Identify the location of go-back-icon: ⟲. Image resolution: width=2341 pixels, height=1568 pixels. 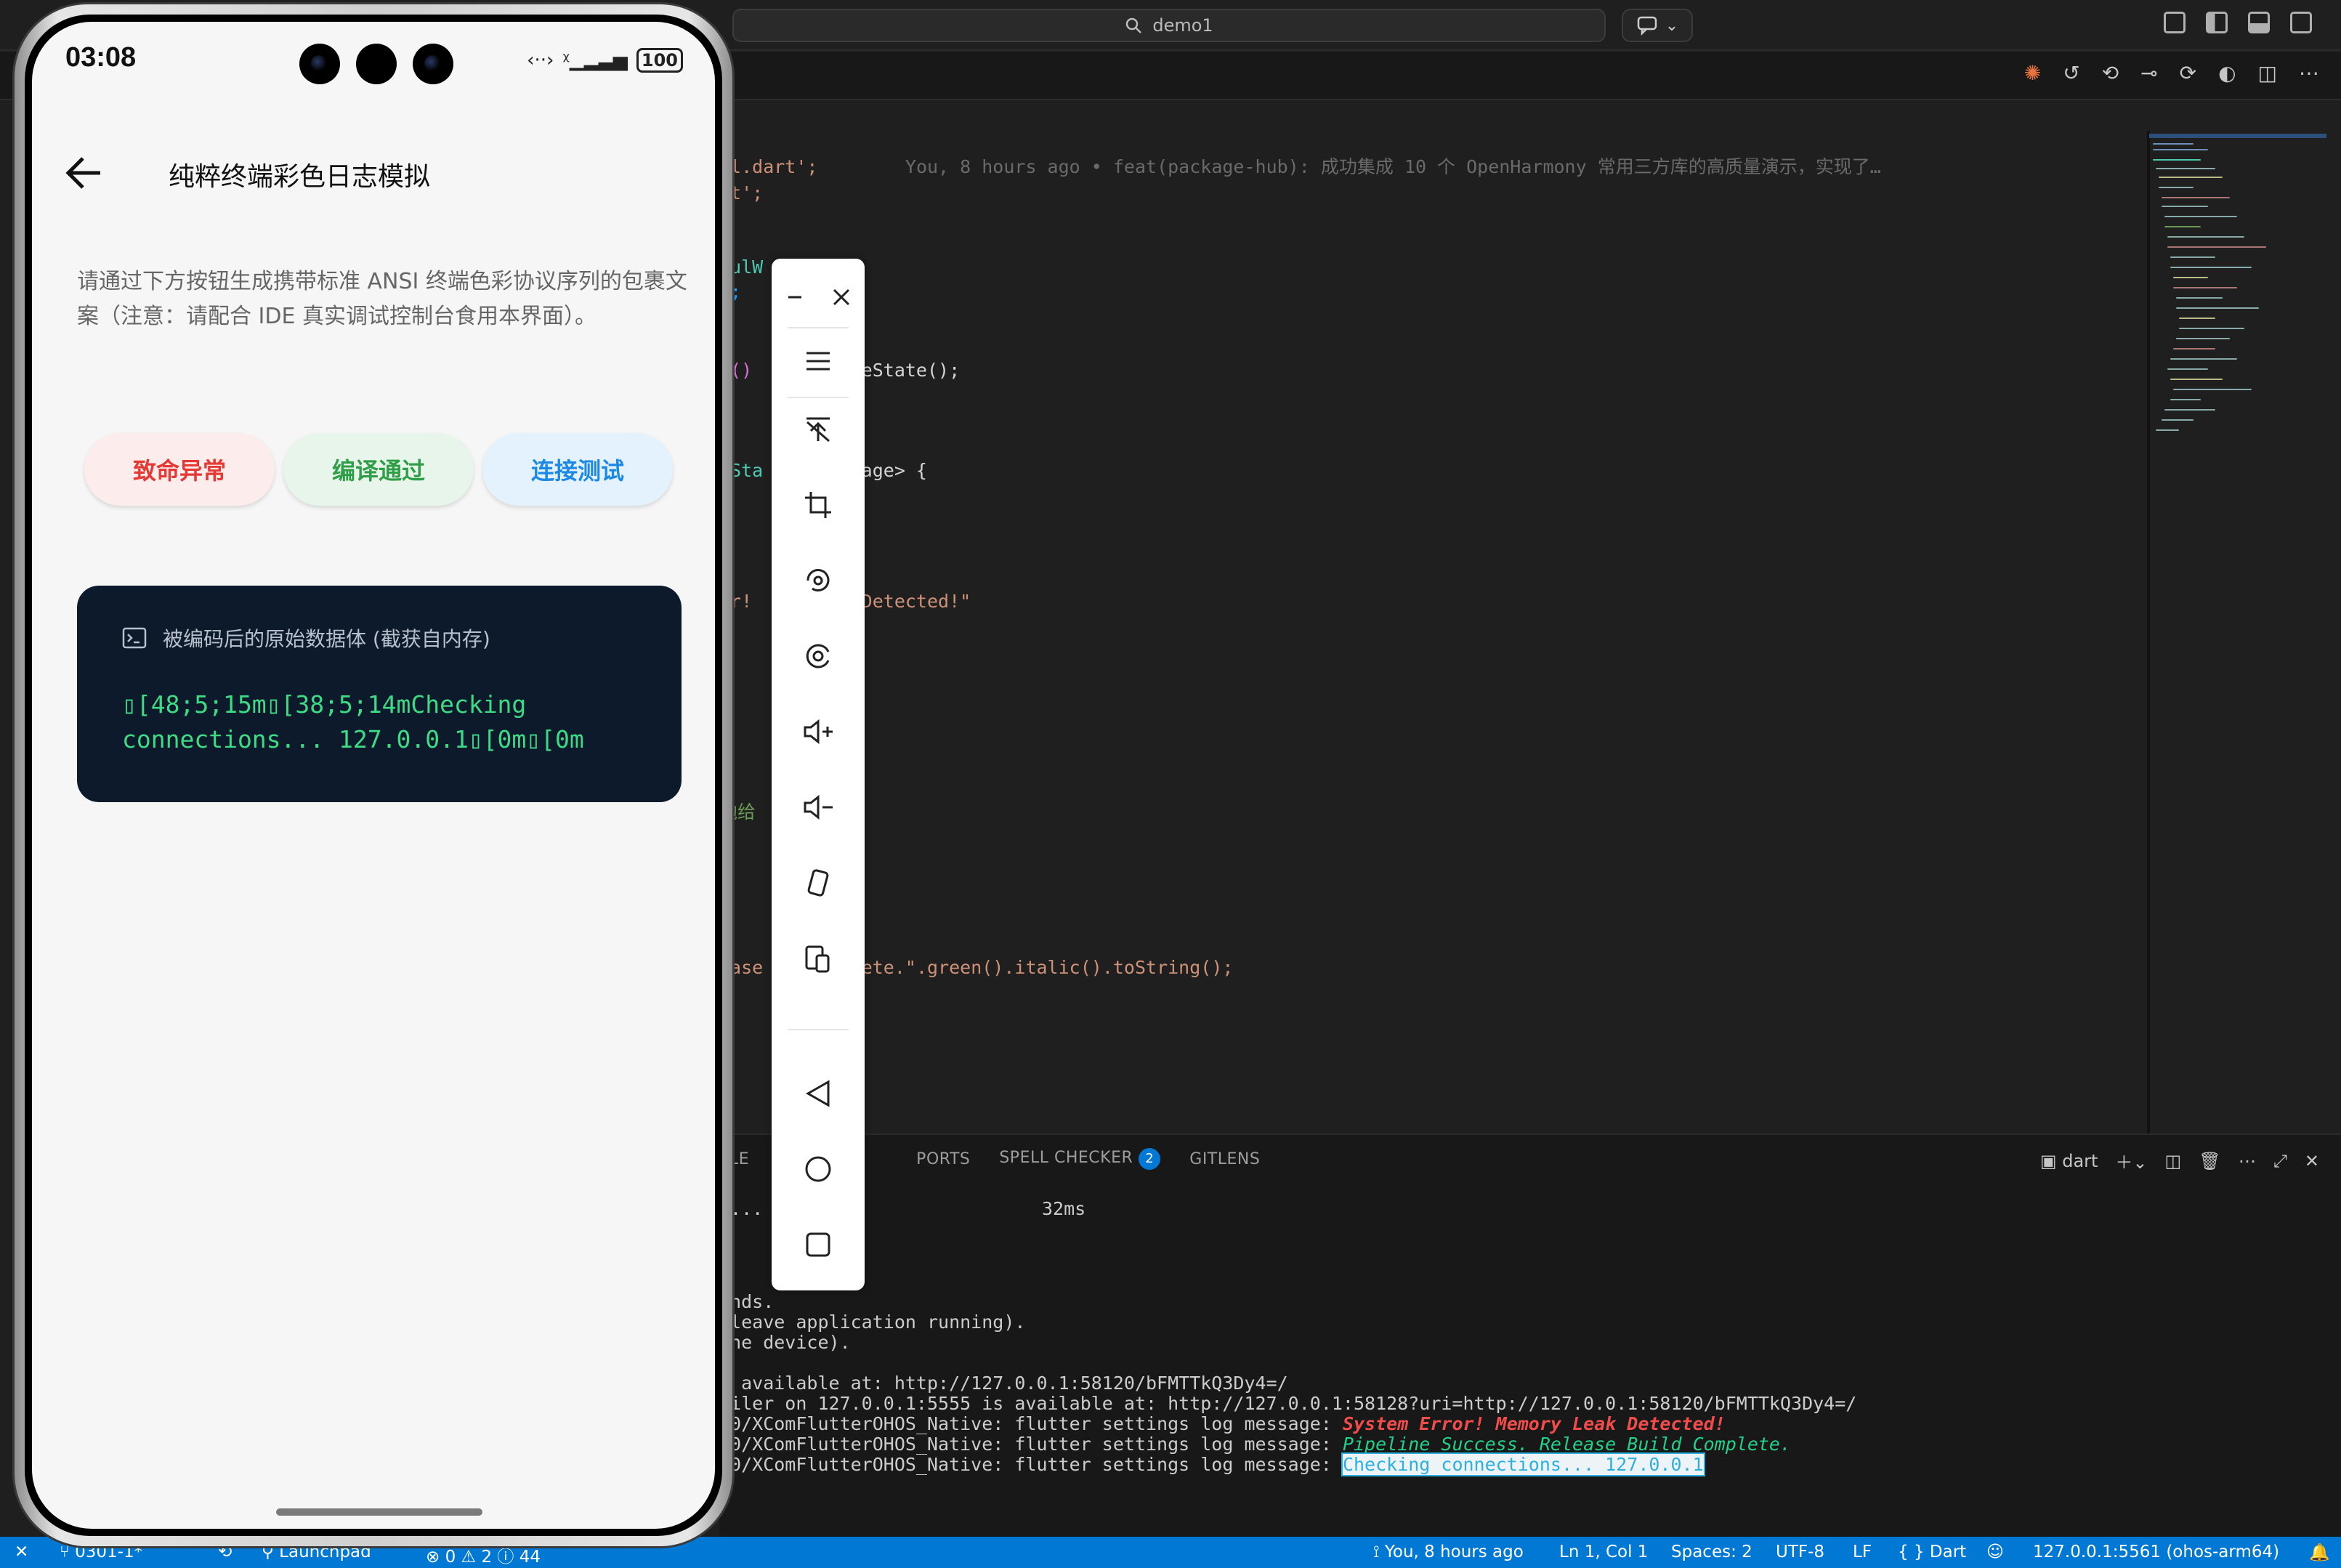
(2110, 73).